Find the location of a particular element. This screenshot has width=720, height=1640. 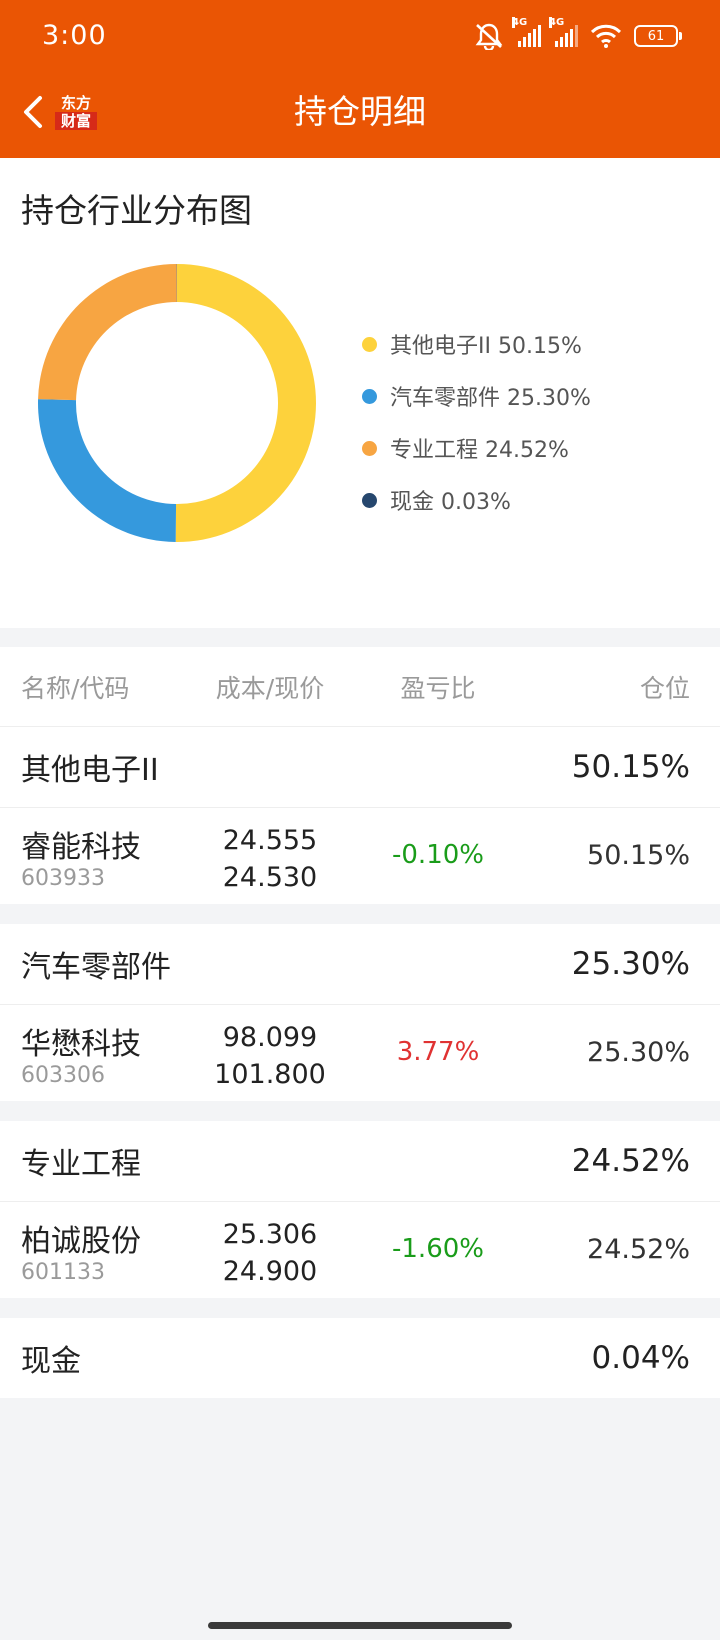

holding-group: 现金 0.04% is located at coordinates (360, 1358).